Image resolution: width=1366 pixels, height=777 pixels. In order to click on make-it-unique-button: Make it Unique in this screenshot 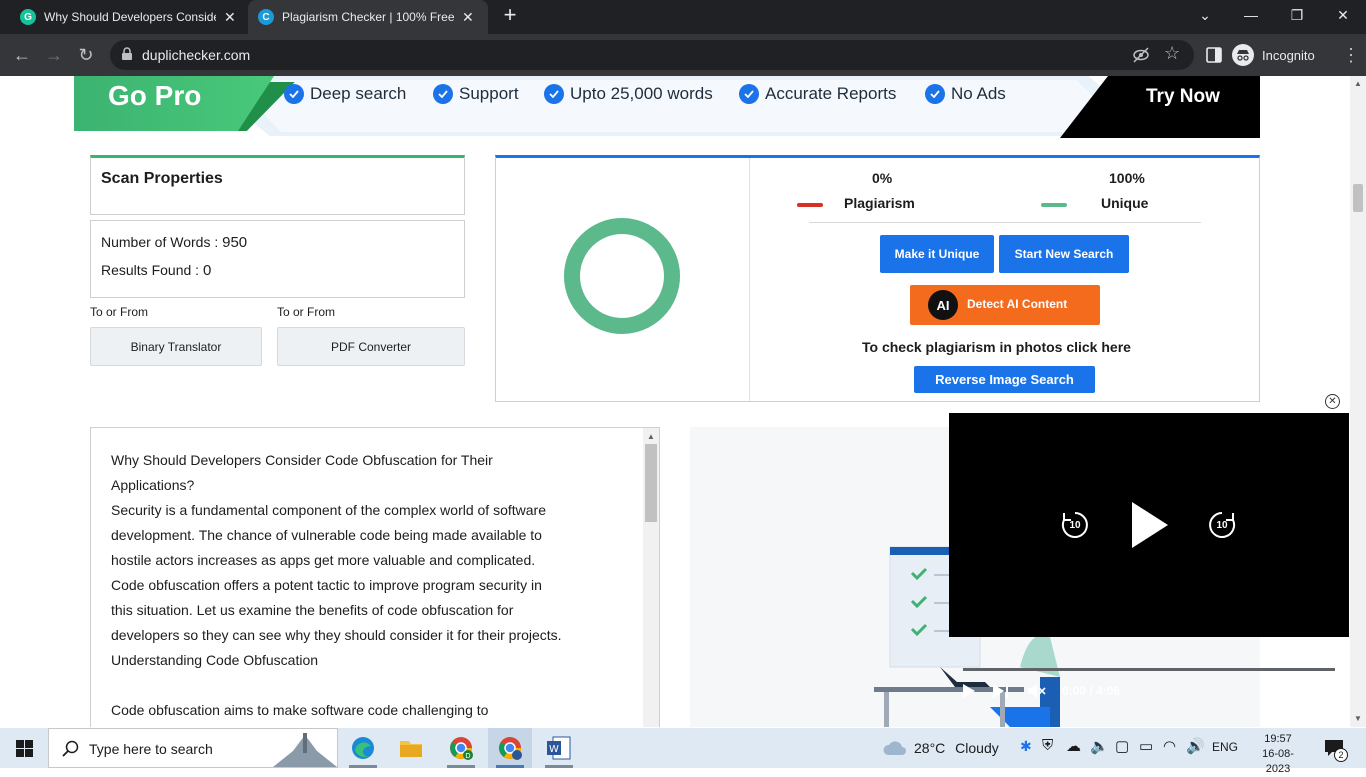, I will do `click(937, 254)`.